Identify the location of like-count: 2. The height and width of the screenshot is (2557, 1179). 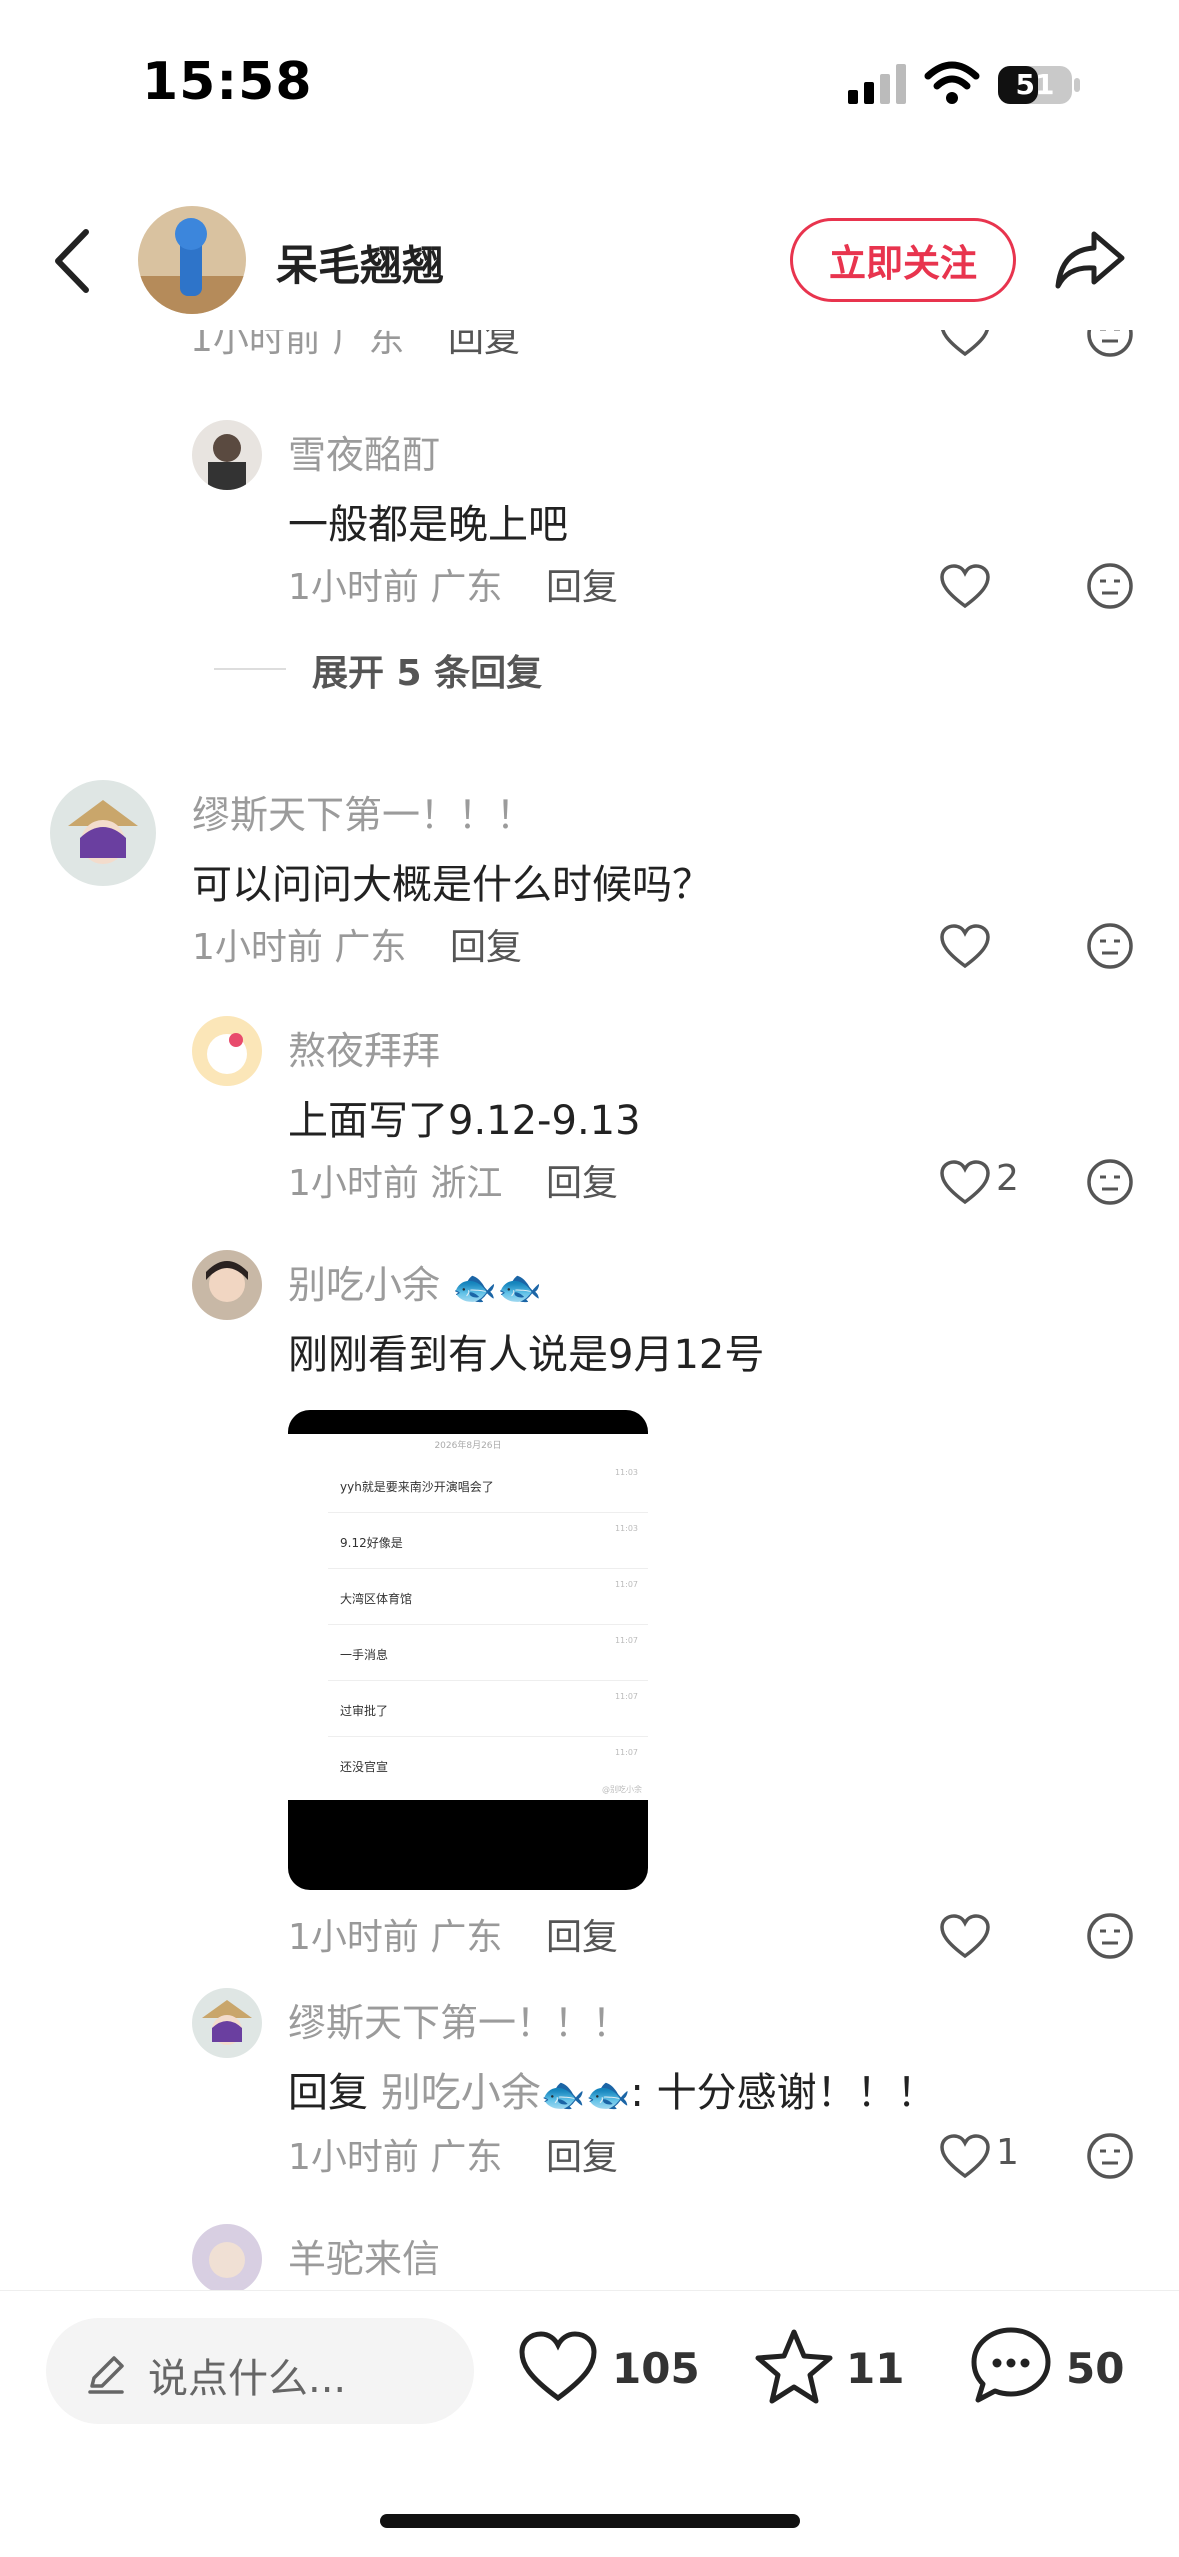
(1007, 1178).